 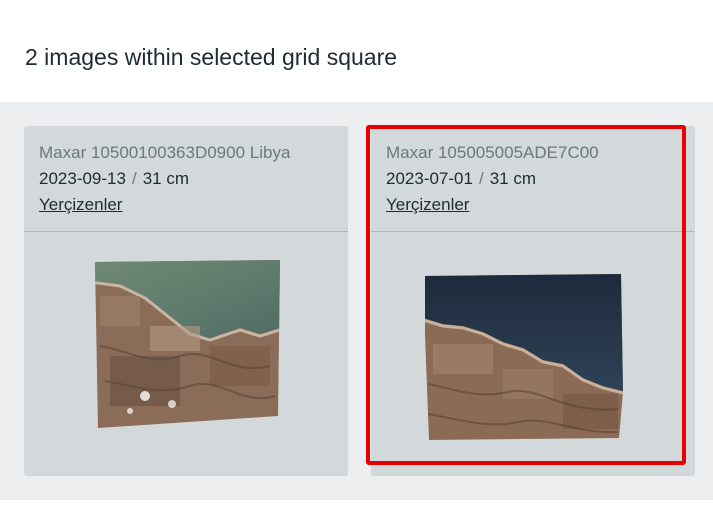 I want to click on image-card-meta: 2023-09-13 / 31 cm, so click(x=114, y=179).